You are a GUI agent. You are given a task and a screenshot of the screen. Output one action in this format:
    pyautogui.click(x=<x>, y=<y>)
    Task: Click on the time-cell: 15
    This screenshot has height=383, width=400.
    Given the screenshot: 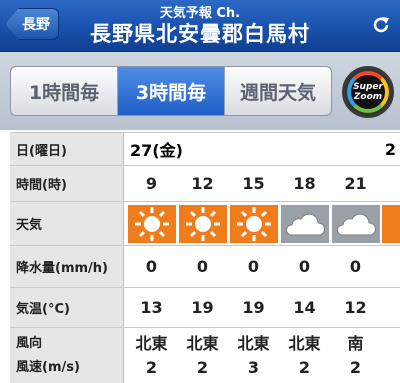 What is the action you would take?
    pyautogui.click(x=253, y=183)
    